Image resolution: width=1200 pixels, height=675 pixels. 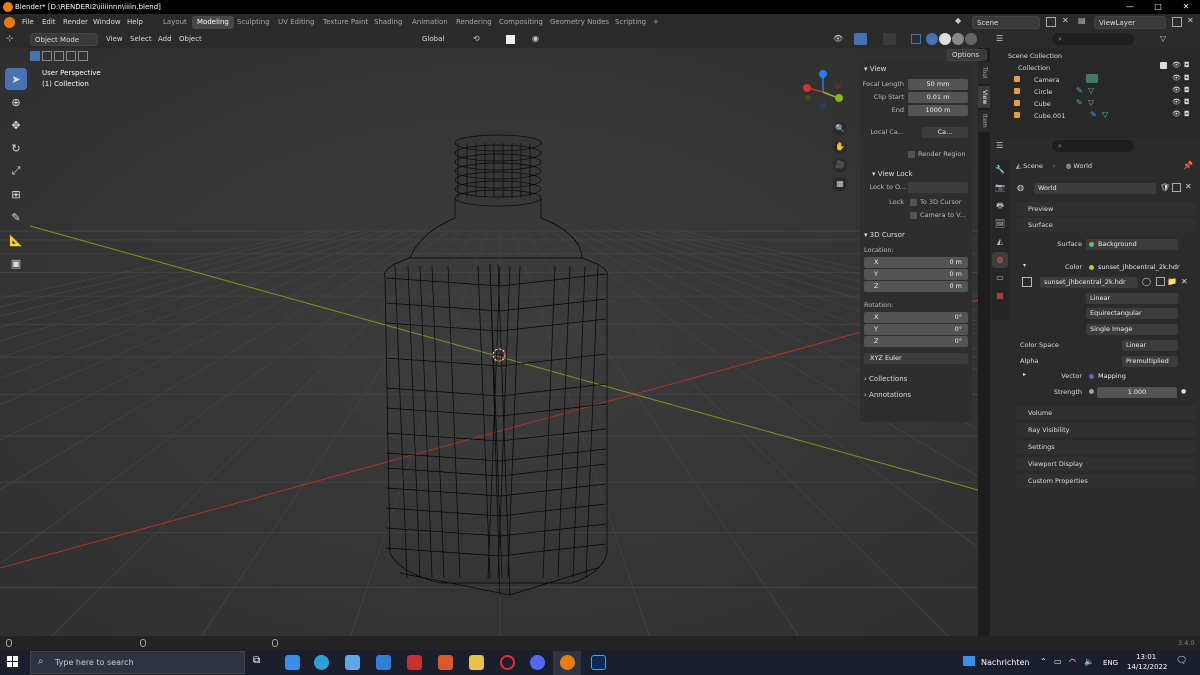 I want to click on camera-view-icon: 🎥, so click(x=840, y=165).